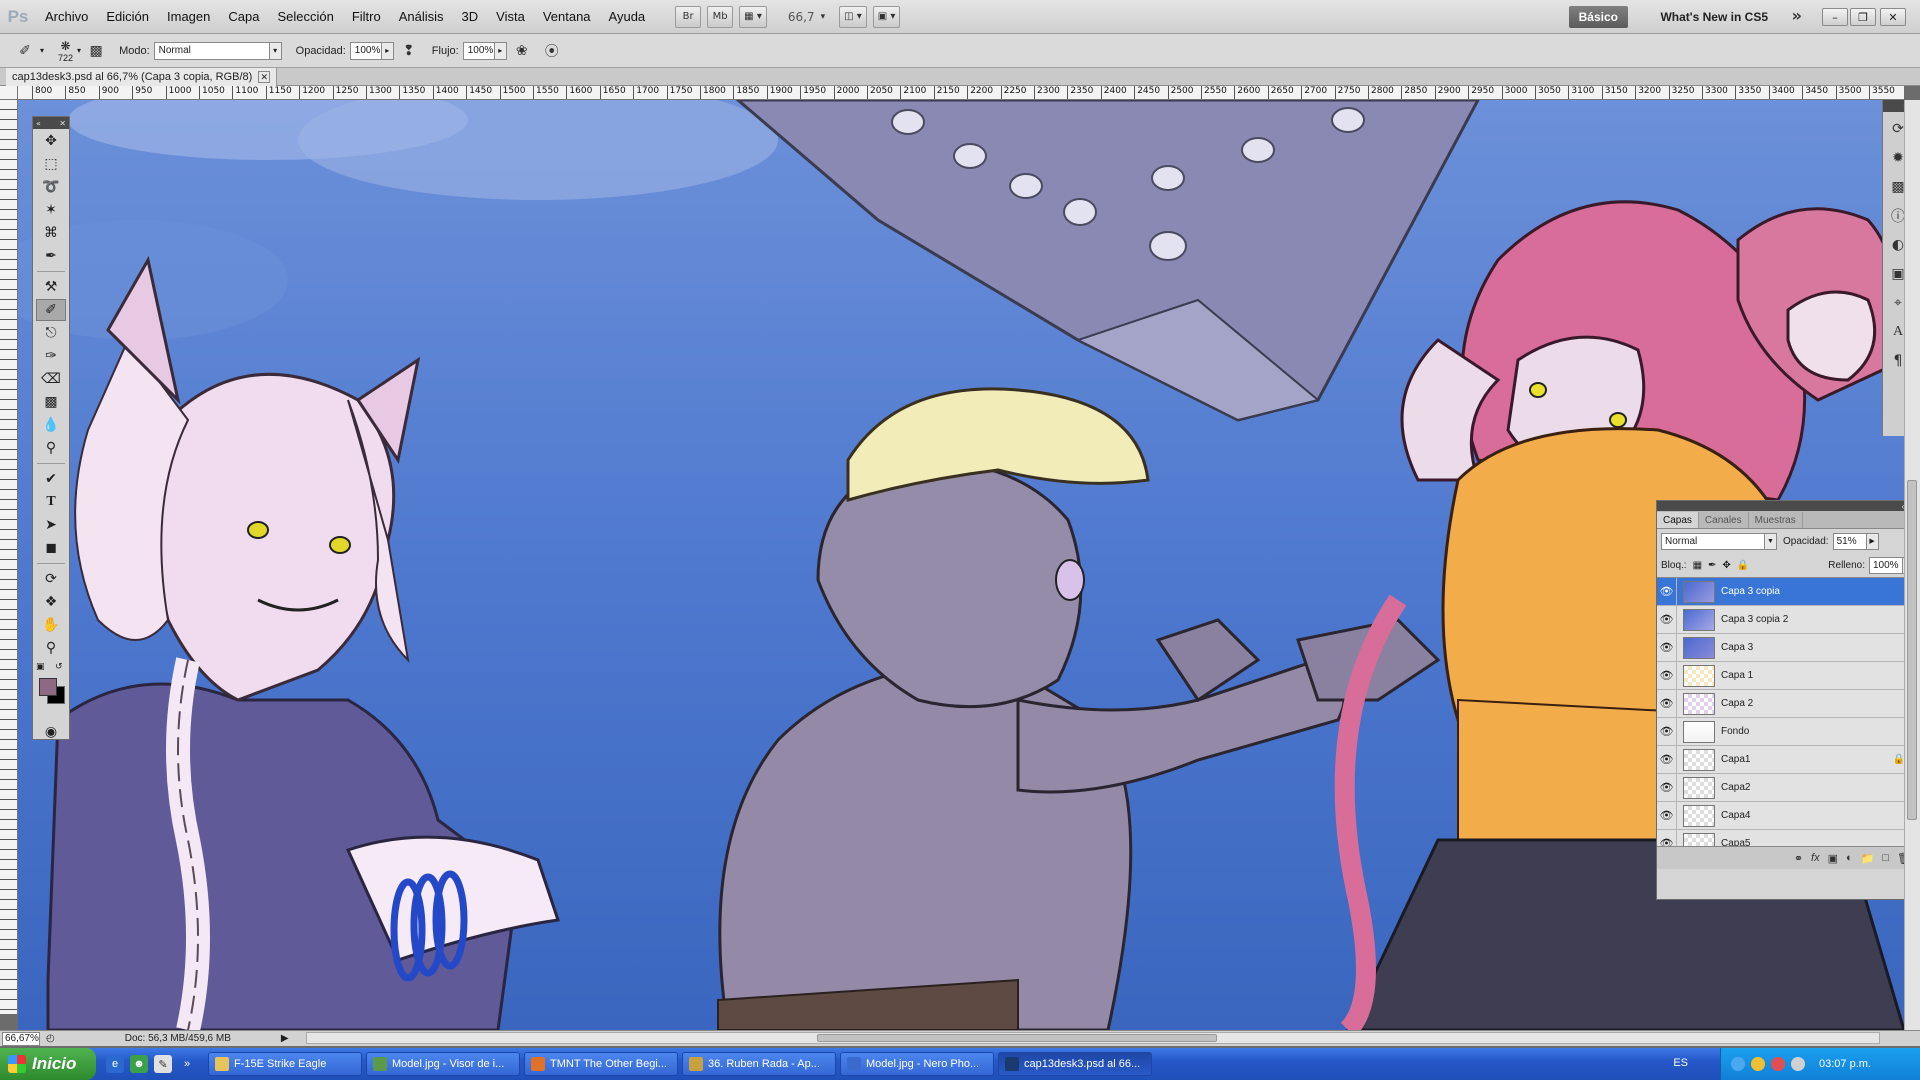  Describe the element at coordinates (1735, 842) in the screenshot. I see `layer-name: Capa5` at that location.